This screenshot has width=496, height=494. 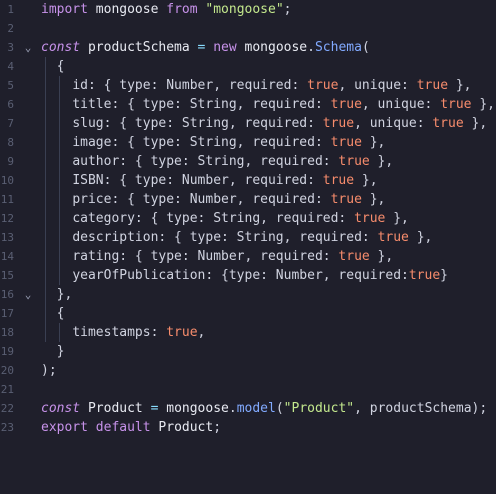 I want to click on code-line: 4 {, so click(x=248, y=66).